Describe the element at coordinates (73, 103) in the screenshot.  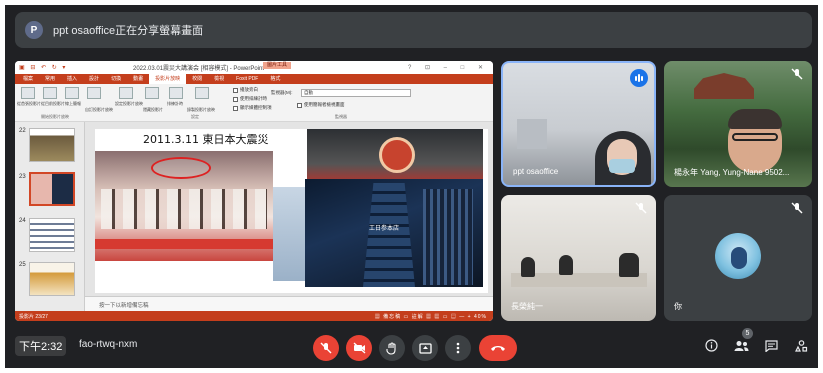
I see `ribbon-button-label: 線上簡報` at that location.